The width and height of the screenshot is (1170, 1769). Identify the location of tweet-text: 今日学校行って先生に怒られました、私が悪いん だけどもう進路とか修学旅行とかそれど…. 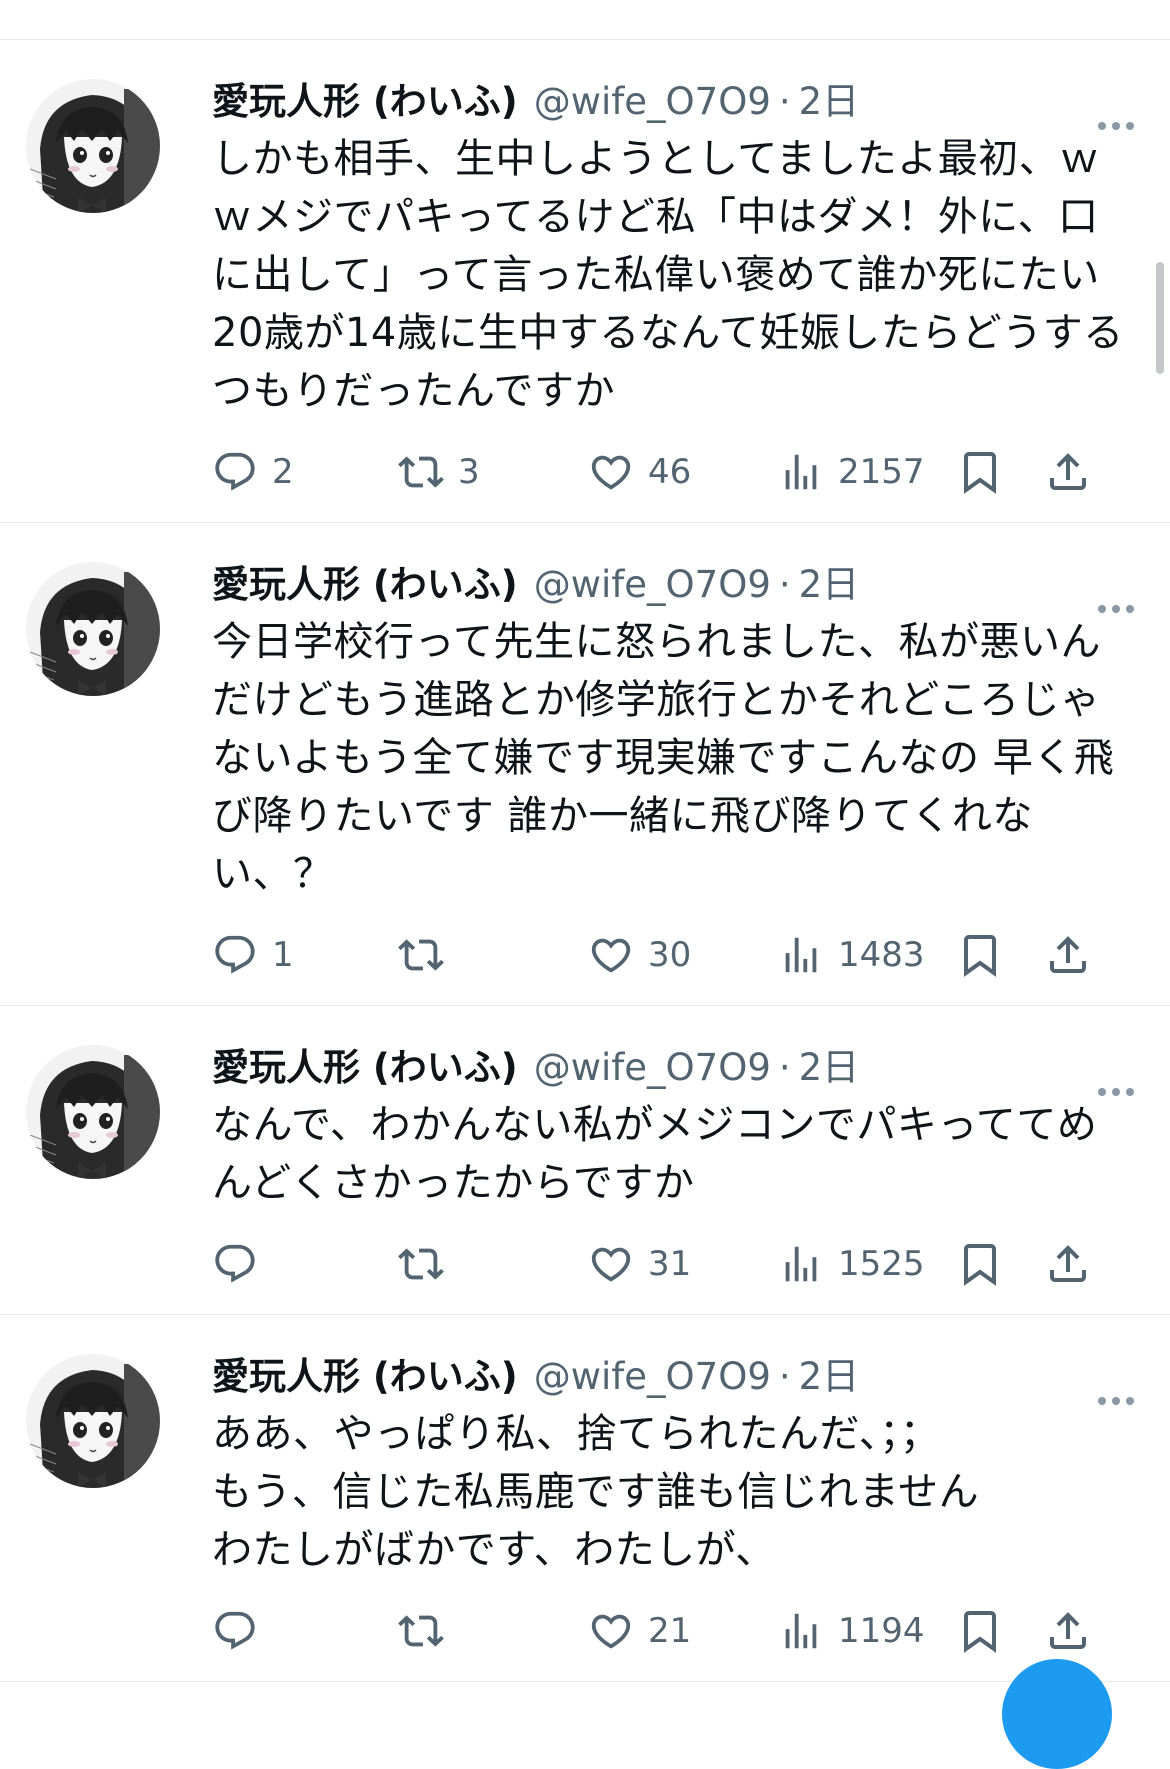
(673, 758).